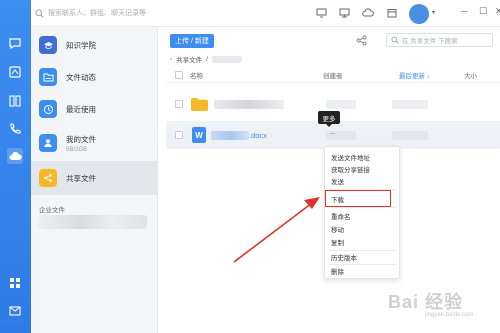 The height and width of the screenshot is (333, 500). Describe the element at coordinates (449, 315) in the screenshot. I see `watermark-url: jingyan.baidu.com` at that location.